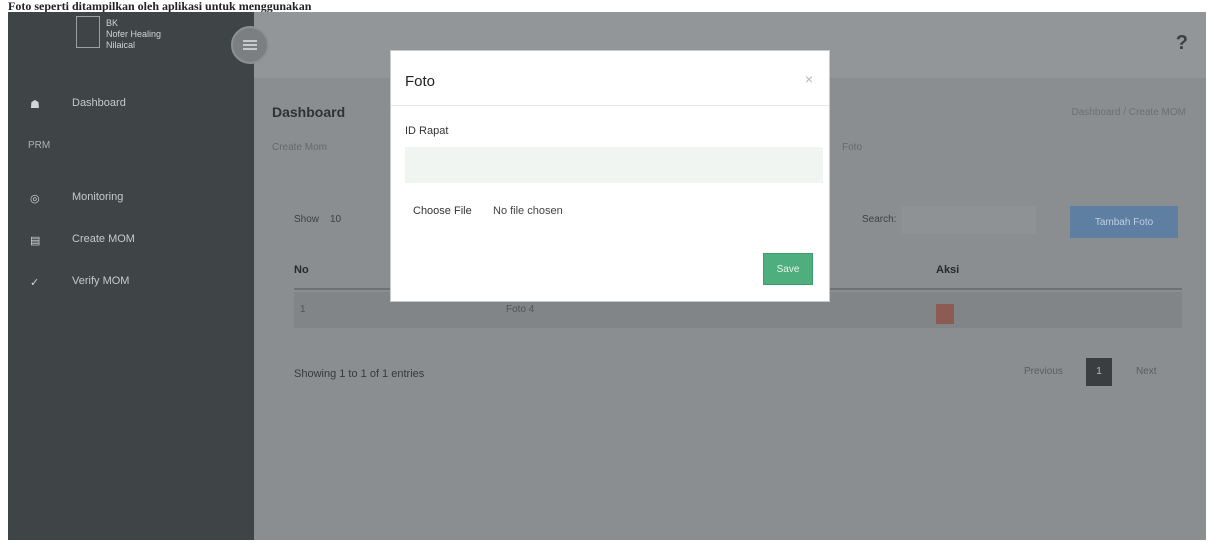 The image size is (1214, 543). I want to click on home-icon: ☗, so click(35, 105).